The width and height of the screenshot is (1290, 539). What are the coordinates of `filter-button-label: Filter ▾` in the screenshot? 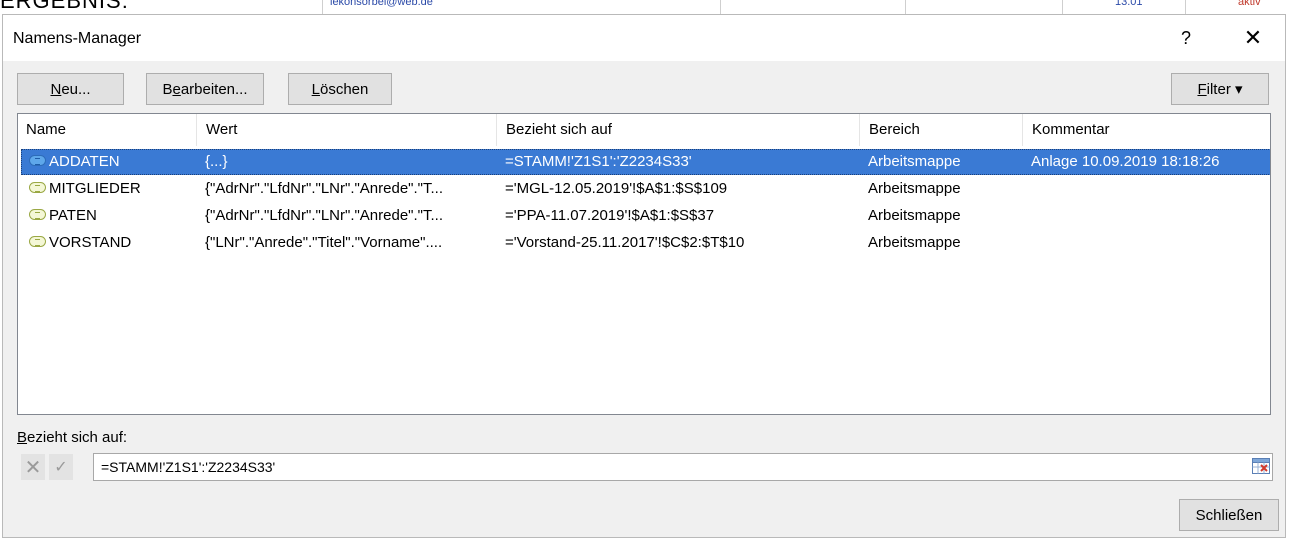 It's located at (1220, 89).